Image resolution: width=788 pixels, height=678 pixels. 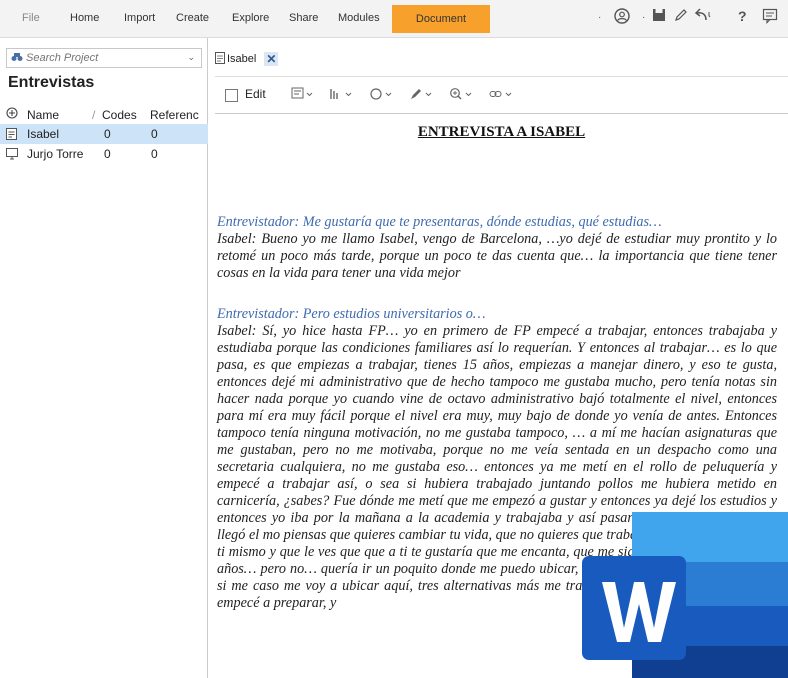 I want to click on document-toolbar: Edit, so click(x=501, y=95).